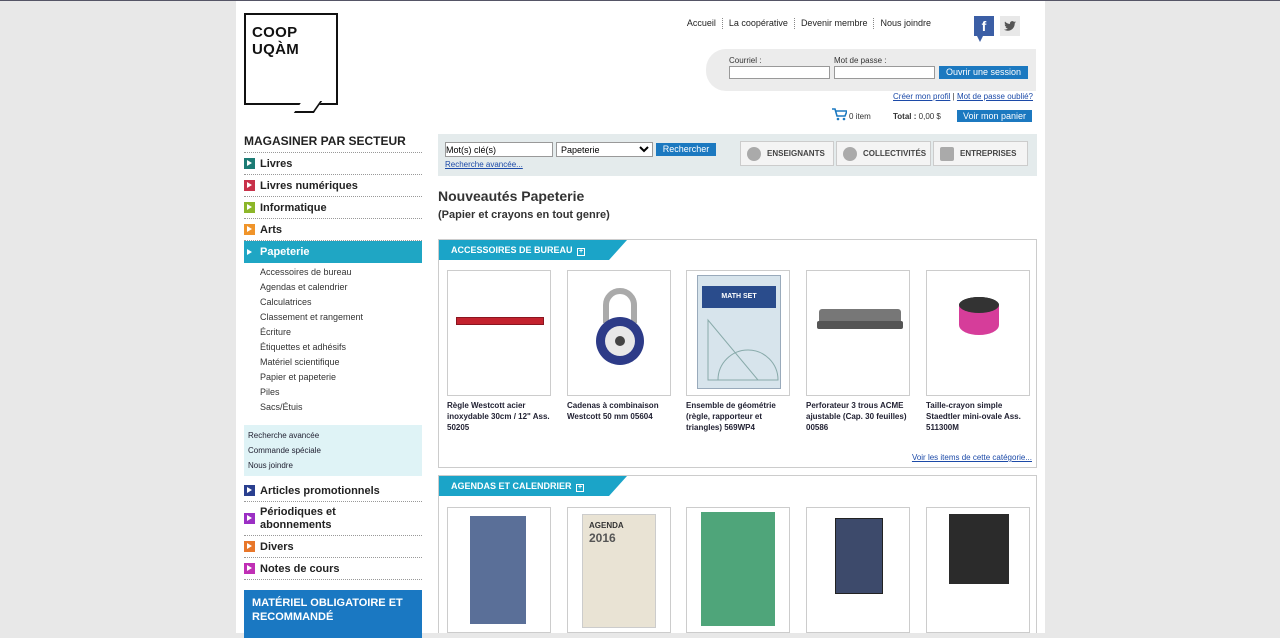 This screenshot has width=1280, height=638. I want to click on product-card: AGENDA 2016, so click(619, 570).